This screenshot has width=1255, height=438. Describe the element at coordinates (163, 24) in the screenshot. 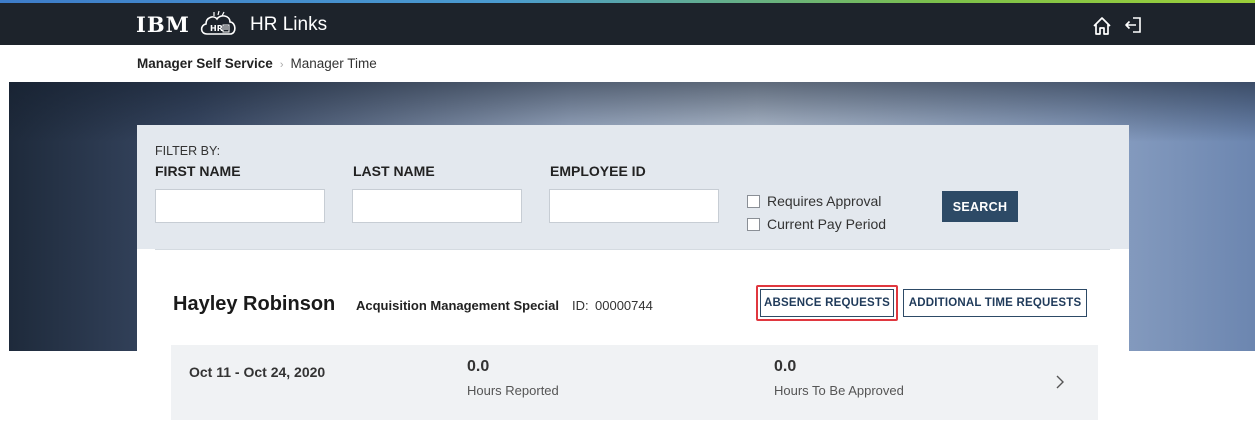

I see `ibm-logo: IBM` at that location.